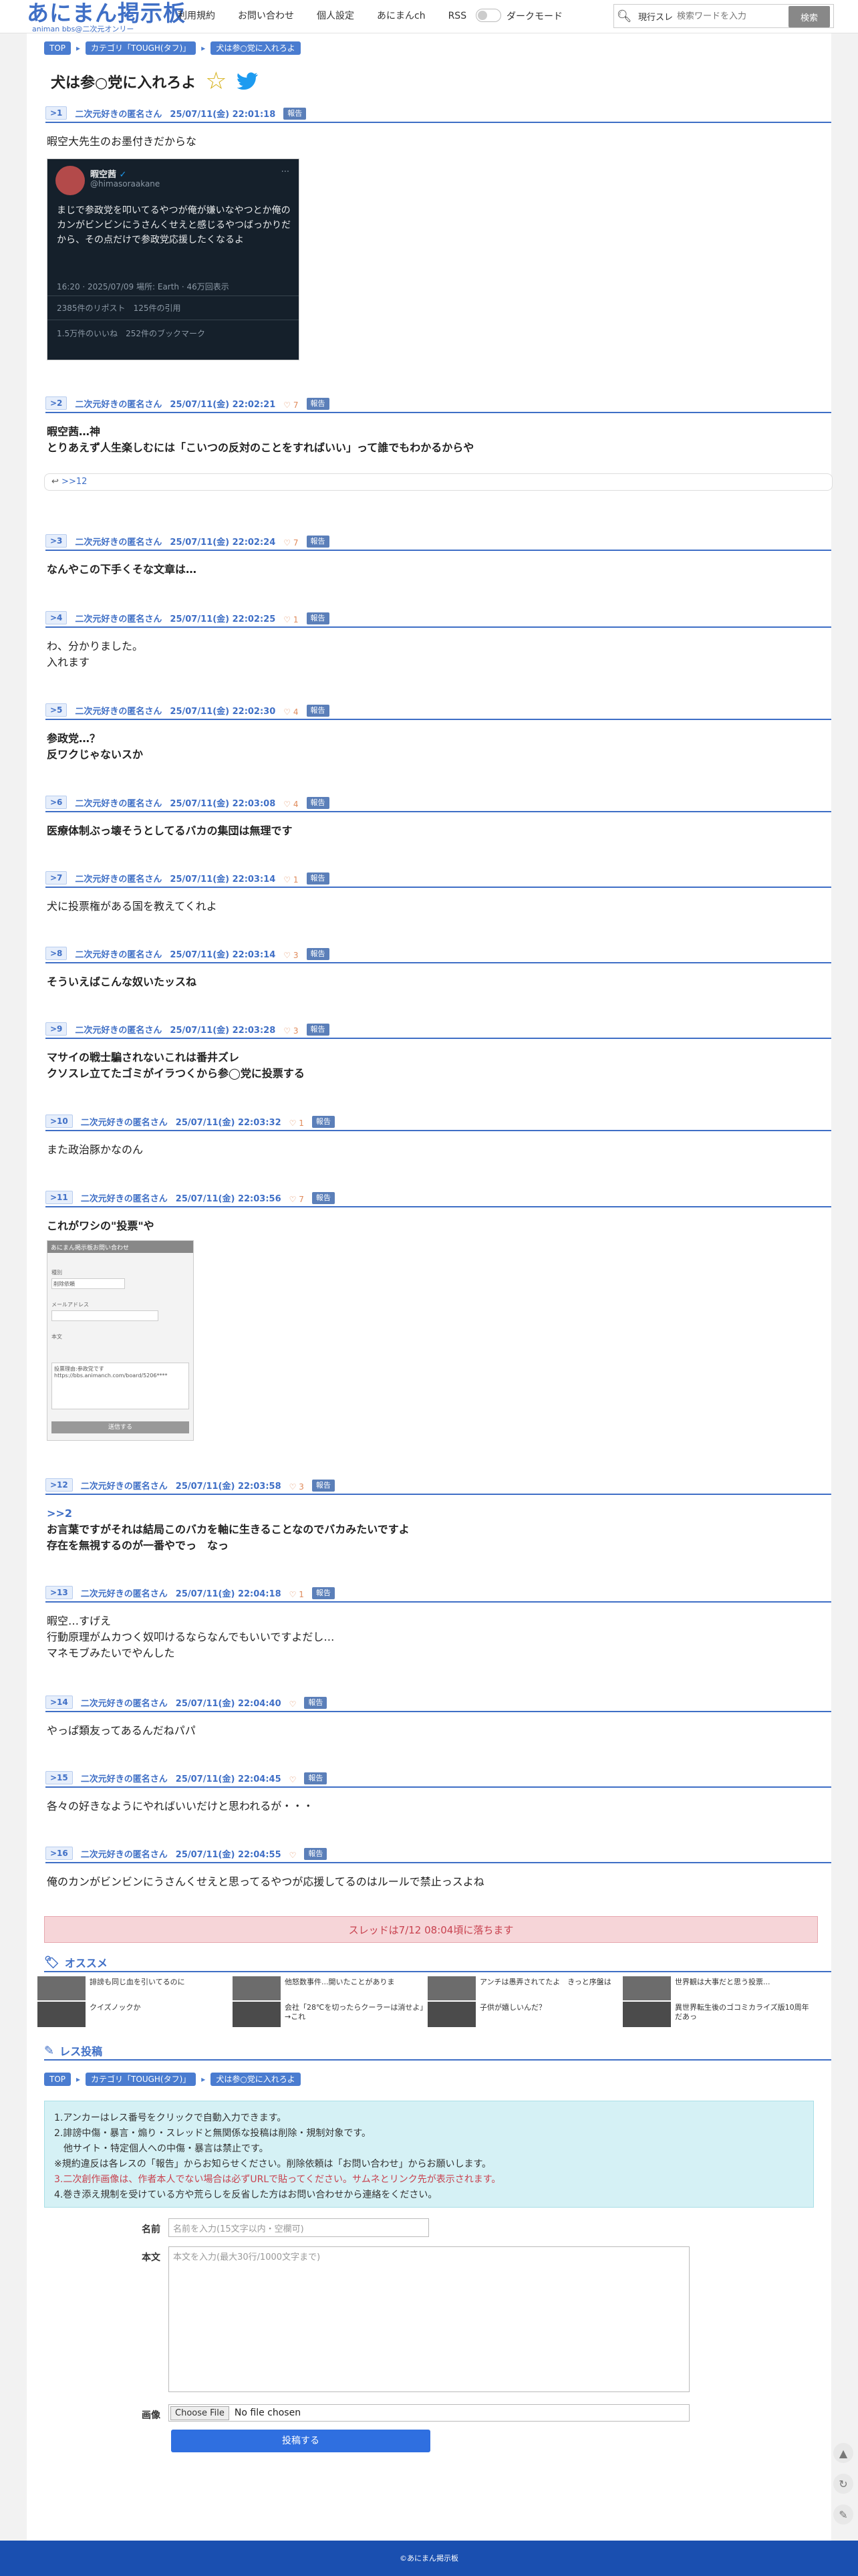 This screenshot has width=858, height=2576. I want to click on post-header: >9 二次元好きの匿名さん 25/07/11(金) 22:03:28 ♡ 3 報告, so click(438, 1030).